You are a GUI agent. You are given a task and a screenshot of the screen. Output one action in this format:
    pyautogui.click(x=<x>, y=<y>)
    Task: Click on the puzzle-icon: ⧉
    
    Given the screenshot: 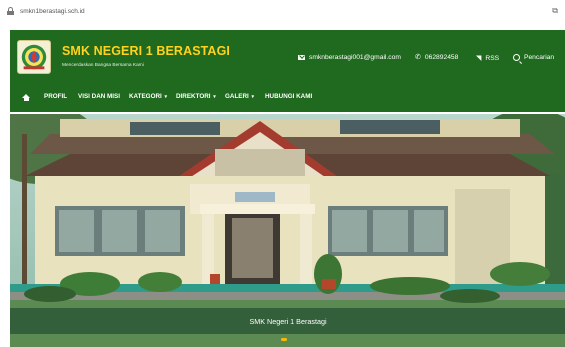 What is the action you would take?
    pyautogui.click(x=555, y=11)
    